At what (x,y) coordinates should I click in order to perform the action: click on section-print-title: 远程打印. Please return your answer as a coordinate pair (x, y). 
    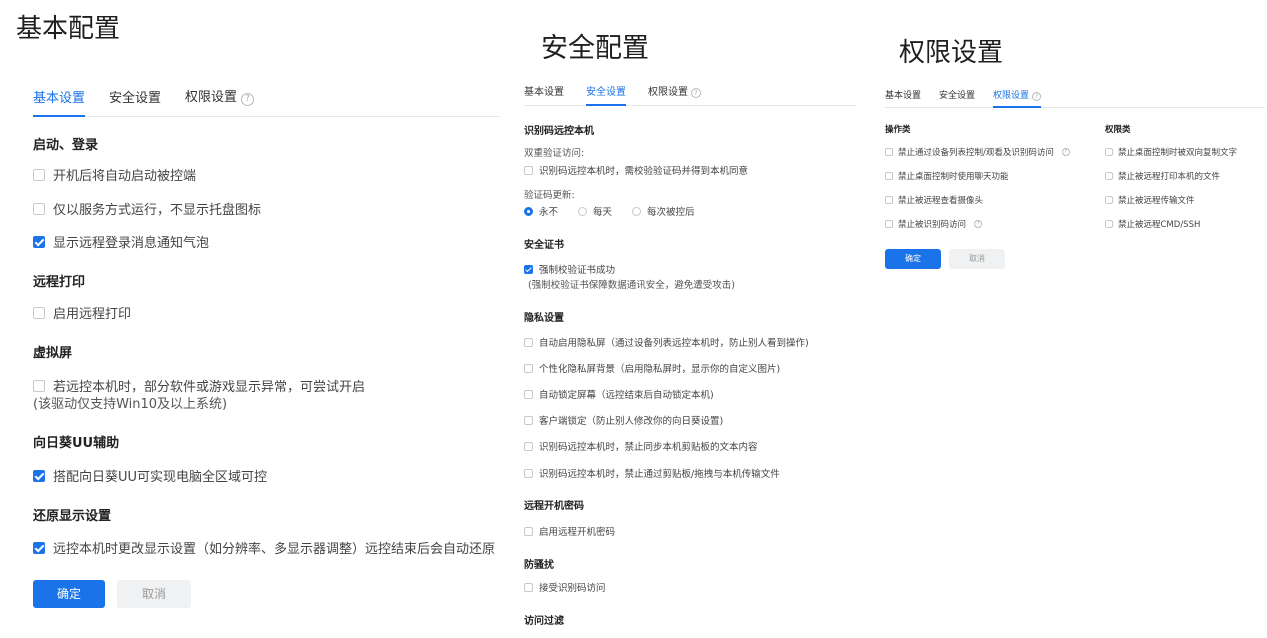
    Looking at the image, I should click on (59, 282).